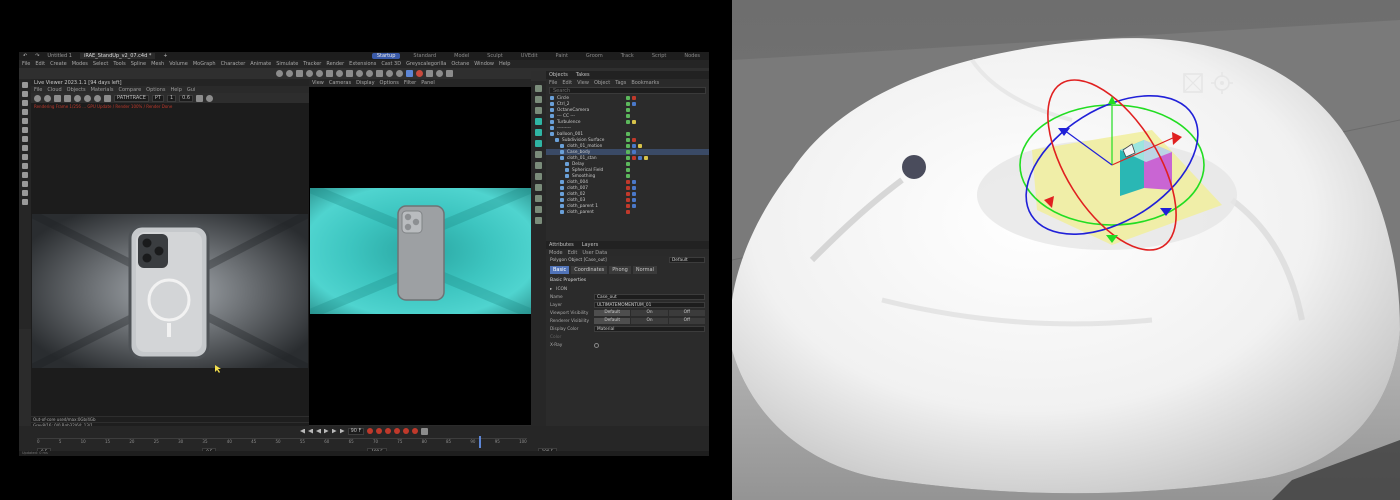 The height and width of the screenshot is (500, 1400). What do you see at coordinates (155, 90) in the screenshot?
I see `lv-menu-options: Options` at bounding box center [155, 90].